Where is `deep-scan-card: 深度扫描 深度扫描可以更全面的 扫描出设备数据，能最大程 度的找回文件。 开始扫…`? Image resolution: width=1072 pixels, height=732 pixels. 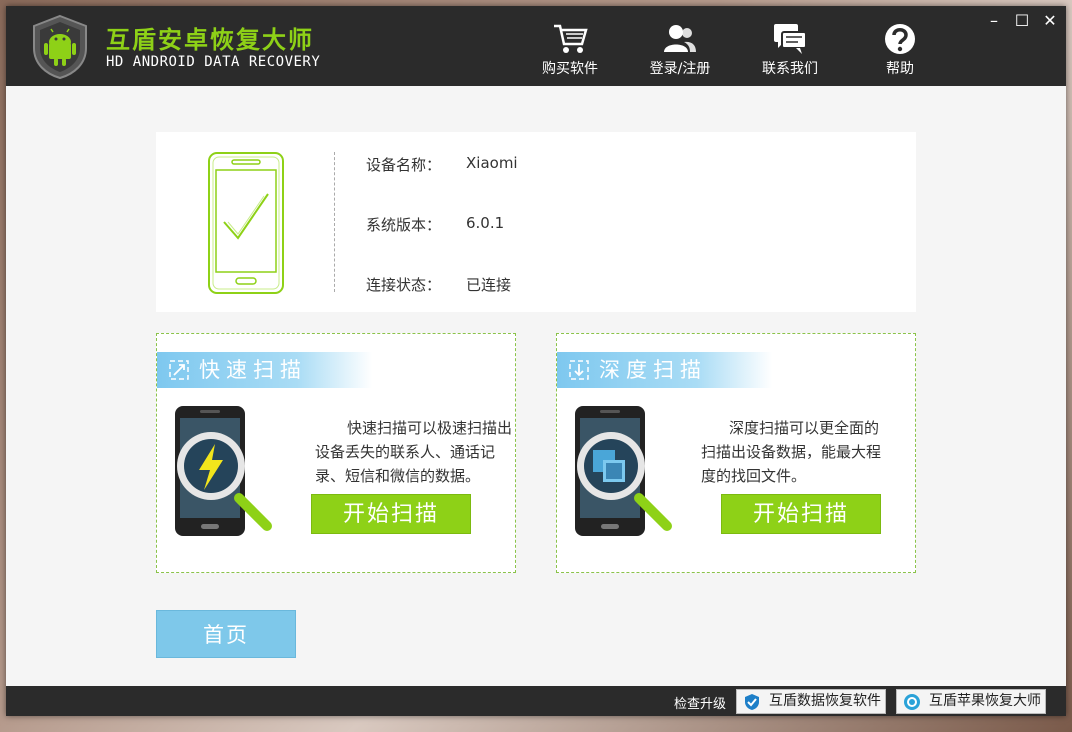
deep-scan-card: 深度扫描 深度扫描可以更全面的 扫描出设备数据，能最大程 度的找回文件。 开始扫… is located at coordinates (736, 453).